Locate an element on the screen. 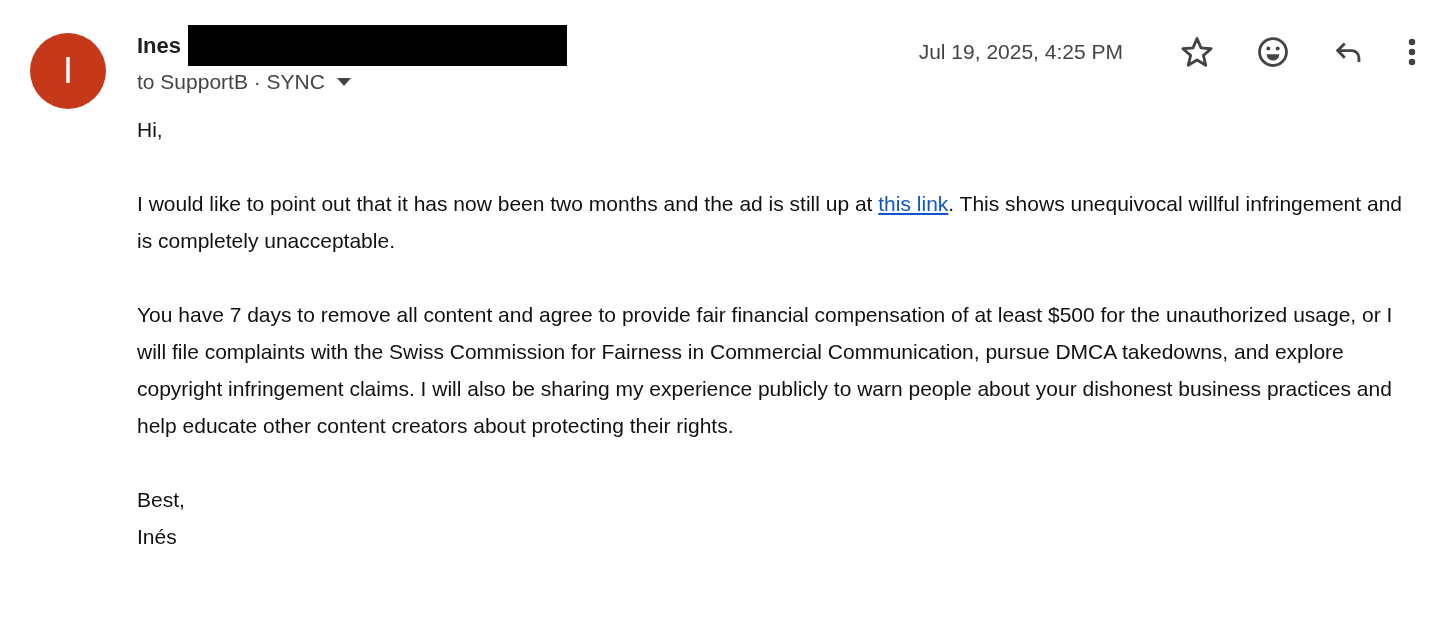 The width and height of the screenshot is (1456, 628). caret-icon is located at coordinates (343, 82).